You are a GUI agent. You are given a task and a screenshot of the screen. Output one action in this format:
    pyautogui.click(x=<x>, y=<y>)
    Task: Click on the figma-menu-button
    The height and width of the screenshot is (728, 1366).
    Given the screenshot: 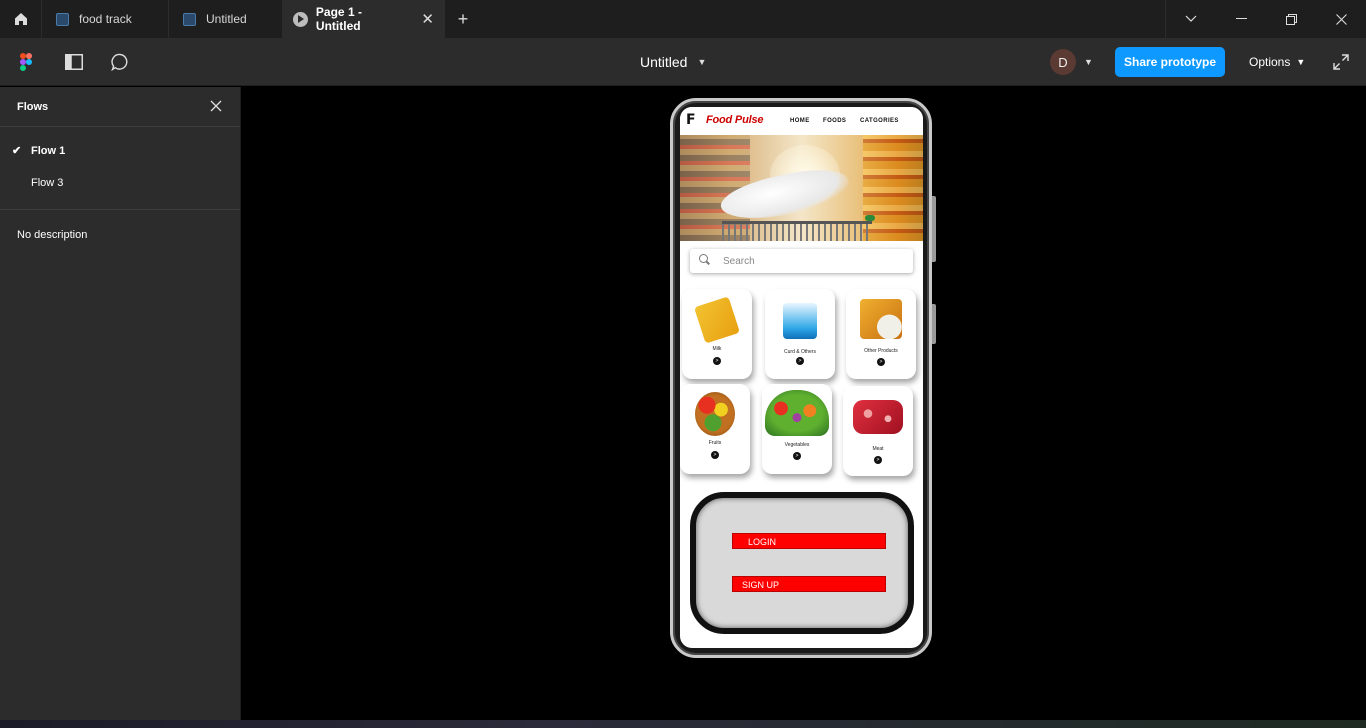 What is the action you would take?
    pyautogui.click(x=26, y=62)
    